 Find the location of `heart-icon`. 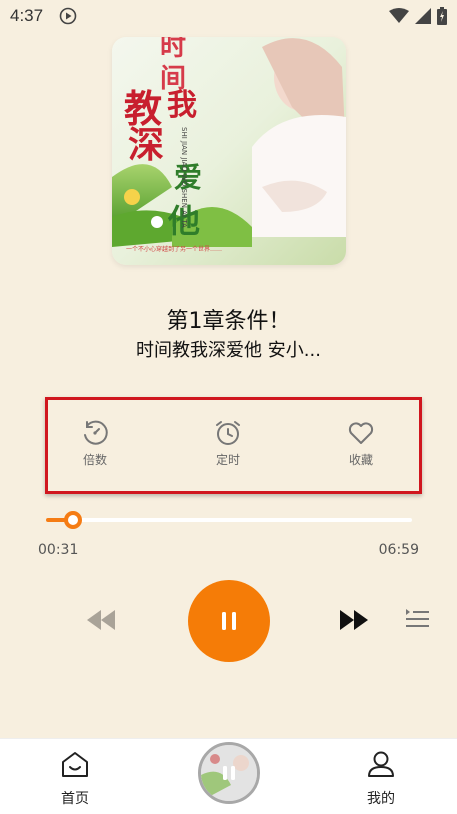

heart-icon is located at coordinates (361, 433).